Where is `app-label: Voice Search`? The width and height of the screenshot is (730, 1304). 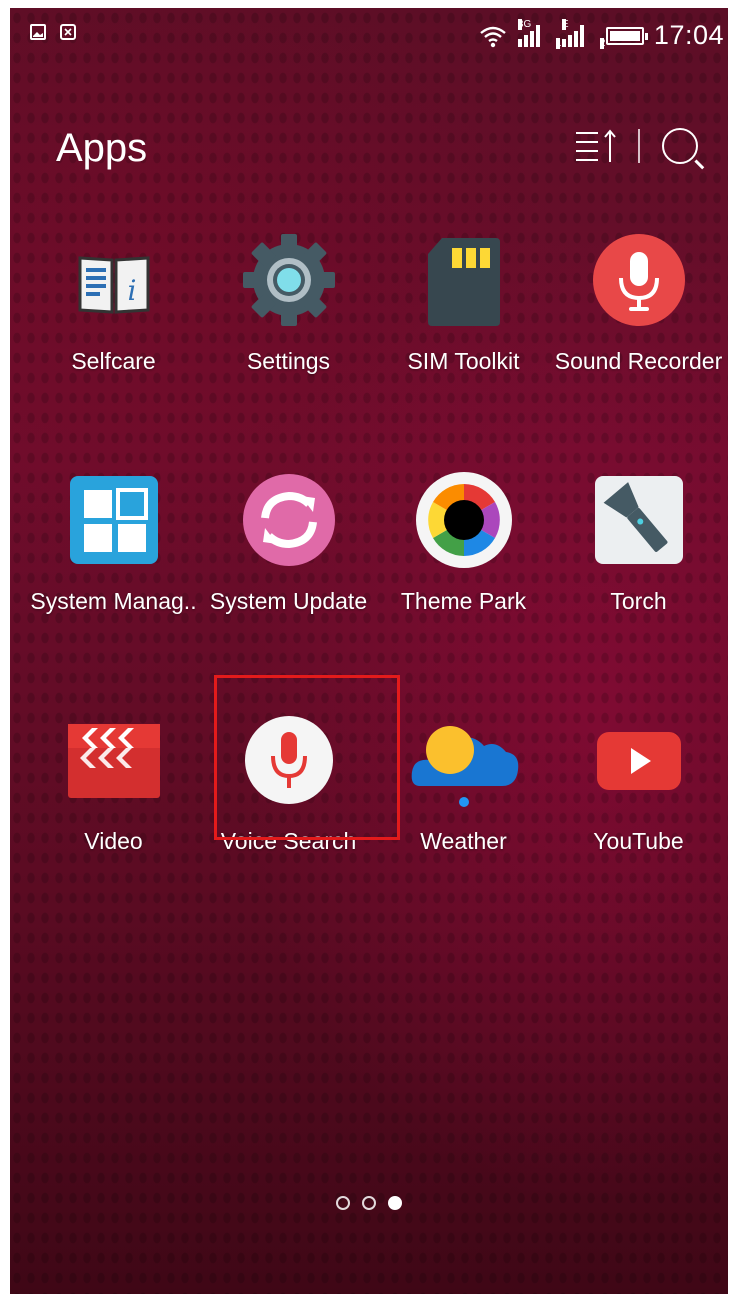
app-label: Voice Search is located at coordinates (288, 841).